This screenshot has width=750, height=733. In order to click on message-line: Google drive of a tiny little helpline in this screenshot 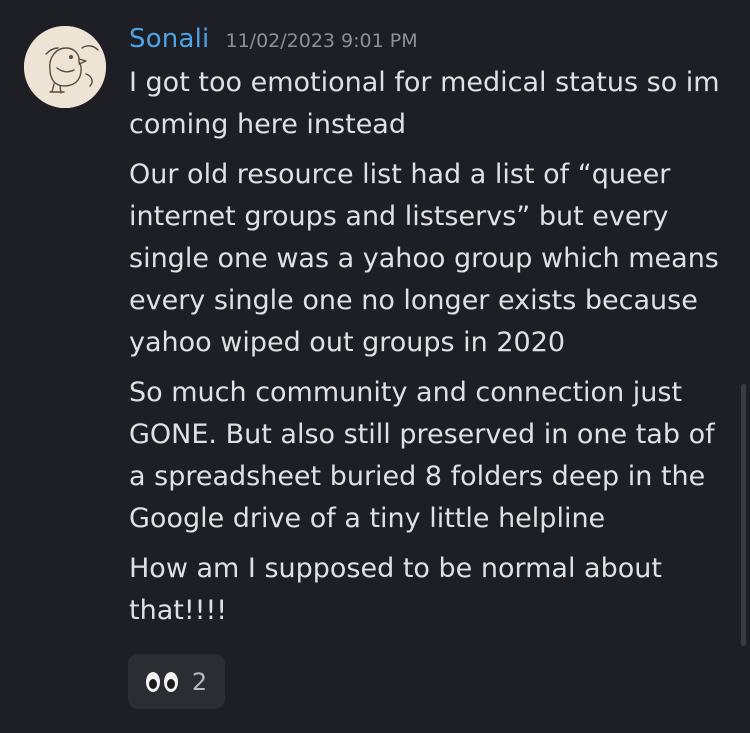, I will do `click(367, 518)`.